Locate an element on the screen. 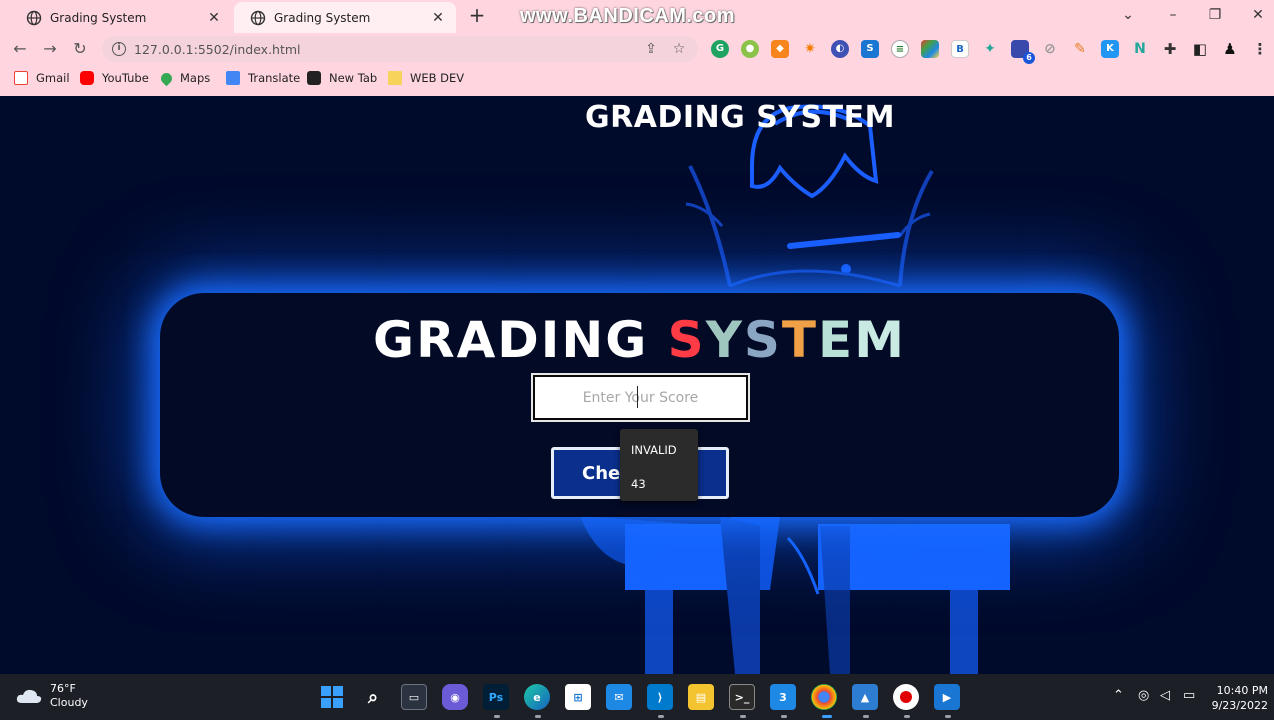 This screenshot has height=720, width=1274. card-title: GRADING SYSTEM is located at coordinates (639, 340).